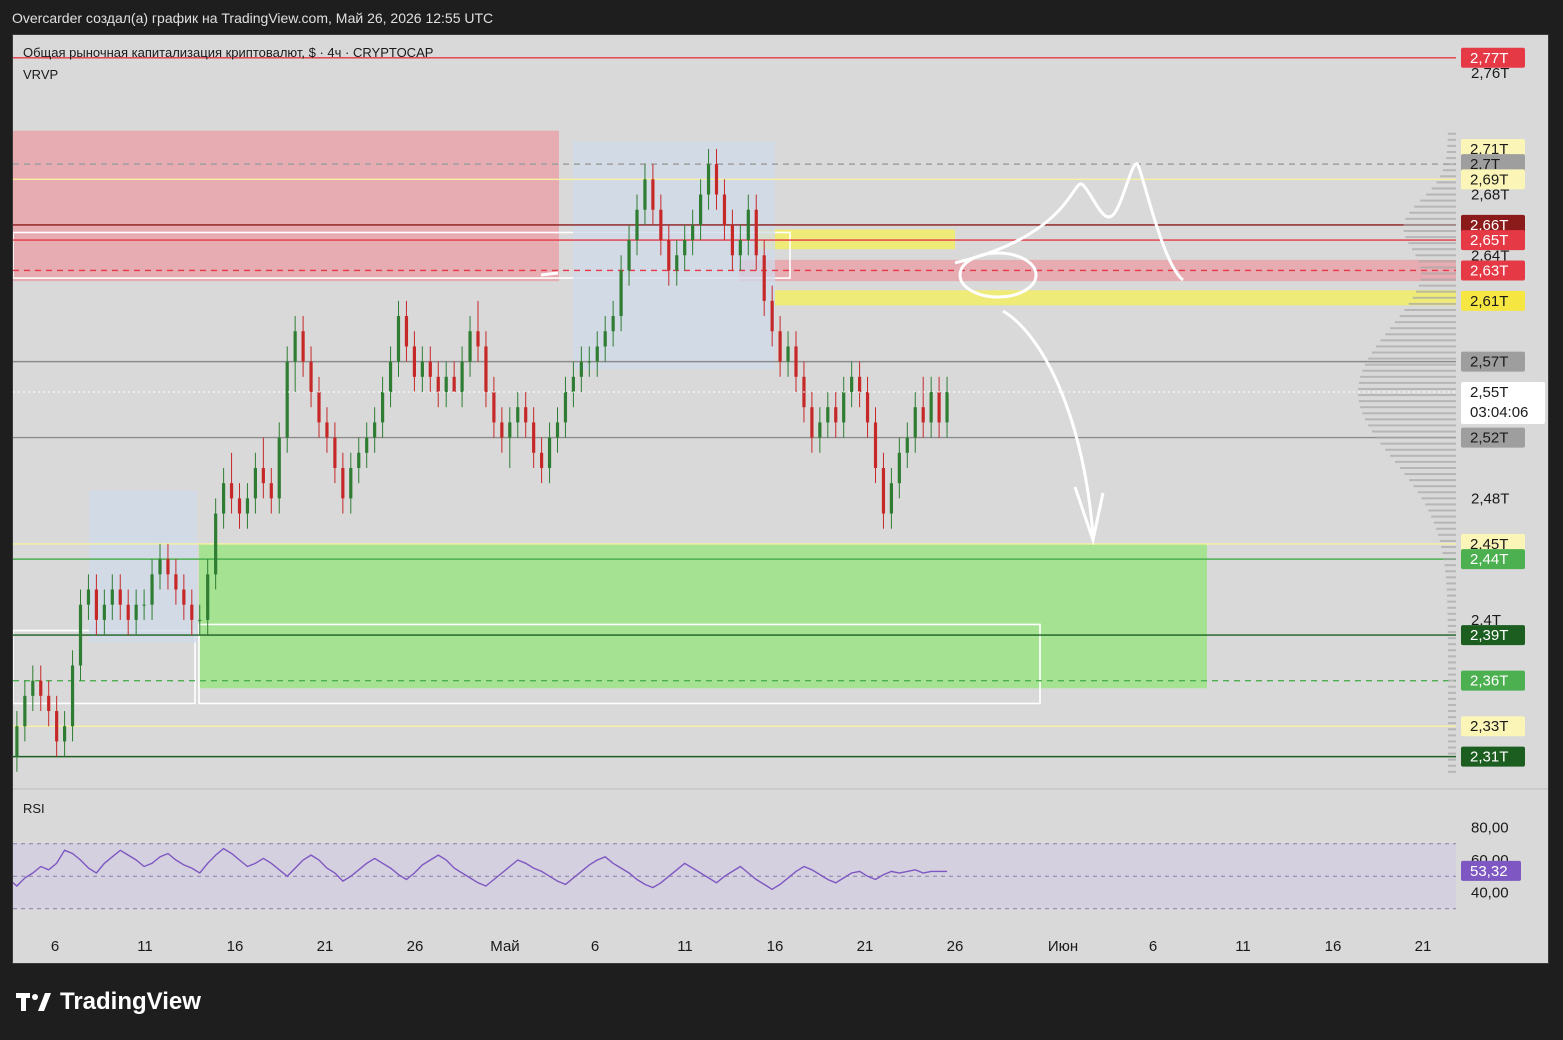 Image resolution: width=1563 pixels, height=1040 pixels. What do you see at coordinates (1063, 946) in the screenshot?
I see `x-tick-label: Июн` at bounding box center [1063, 946].